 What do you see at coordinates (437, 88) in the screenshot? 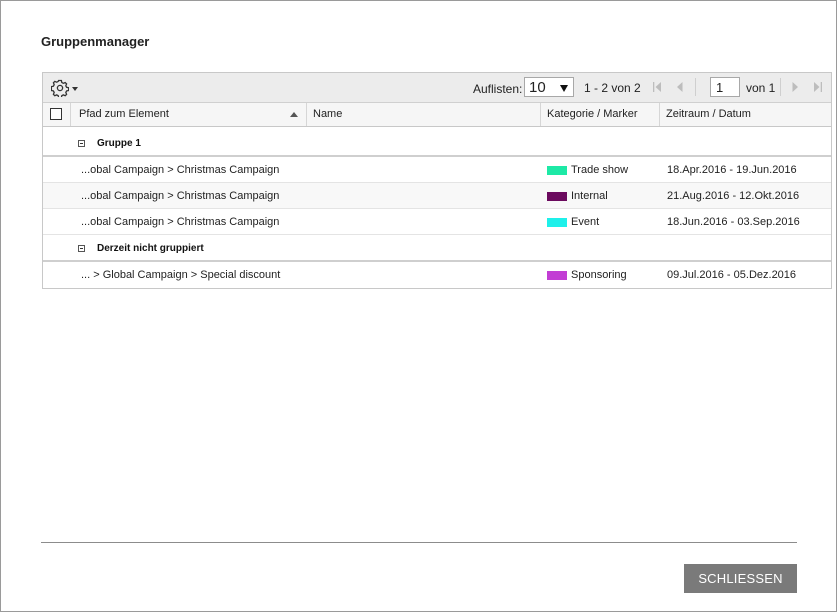
I see `grid-toolbar: Auflisten: 10 1 - 2 von 2 1 von 1` at bounding box center [437, 88].